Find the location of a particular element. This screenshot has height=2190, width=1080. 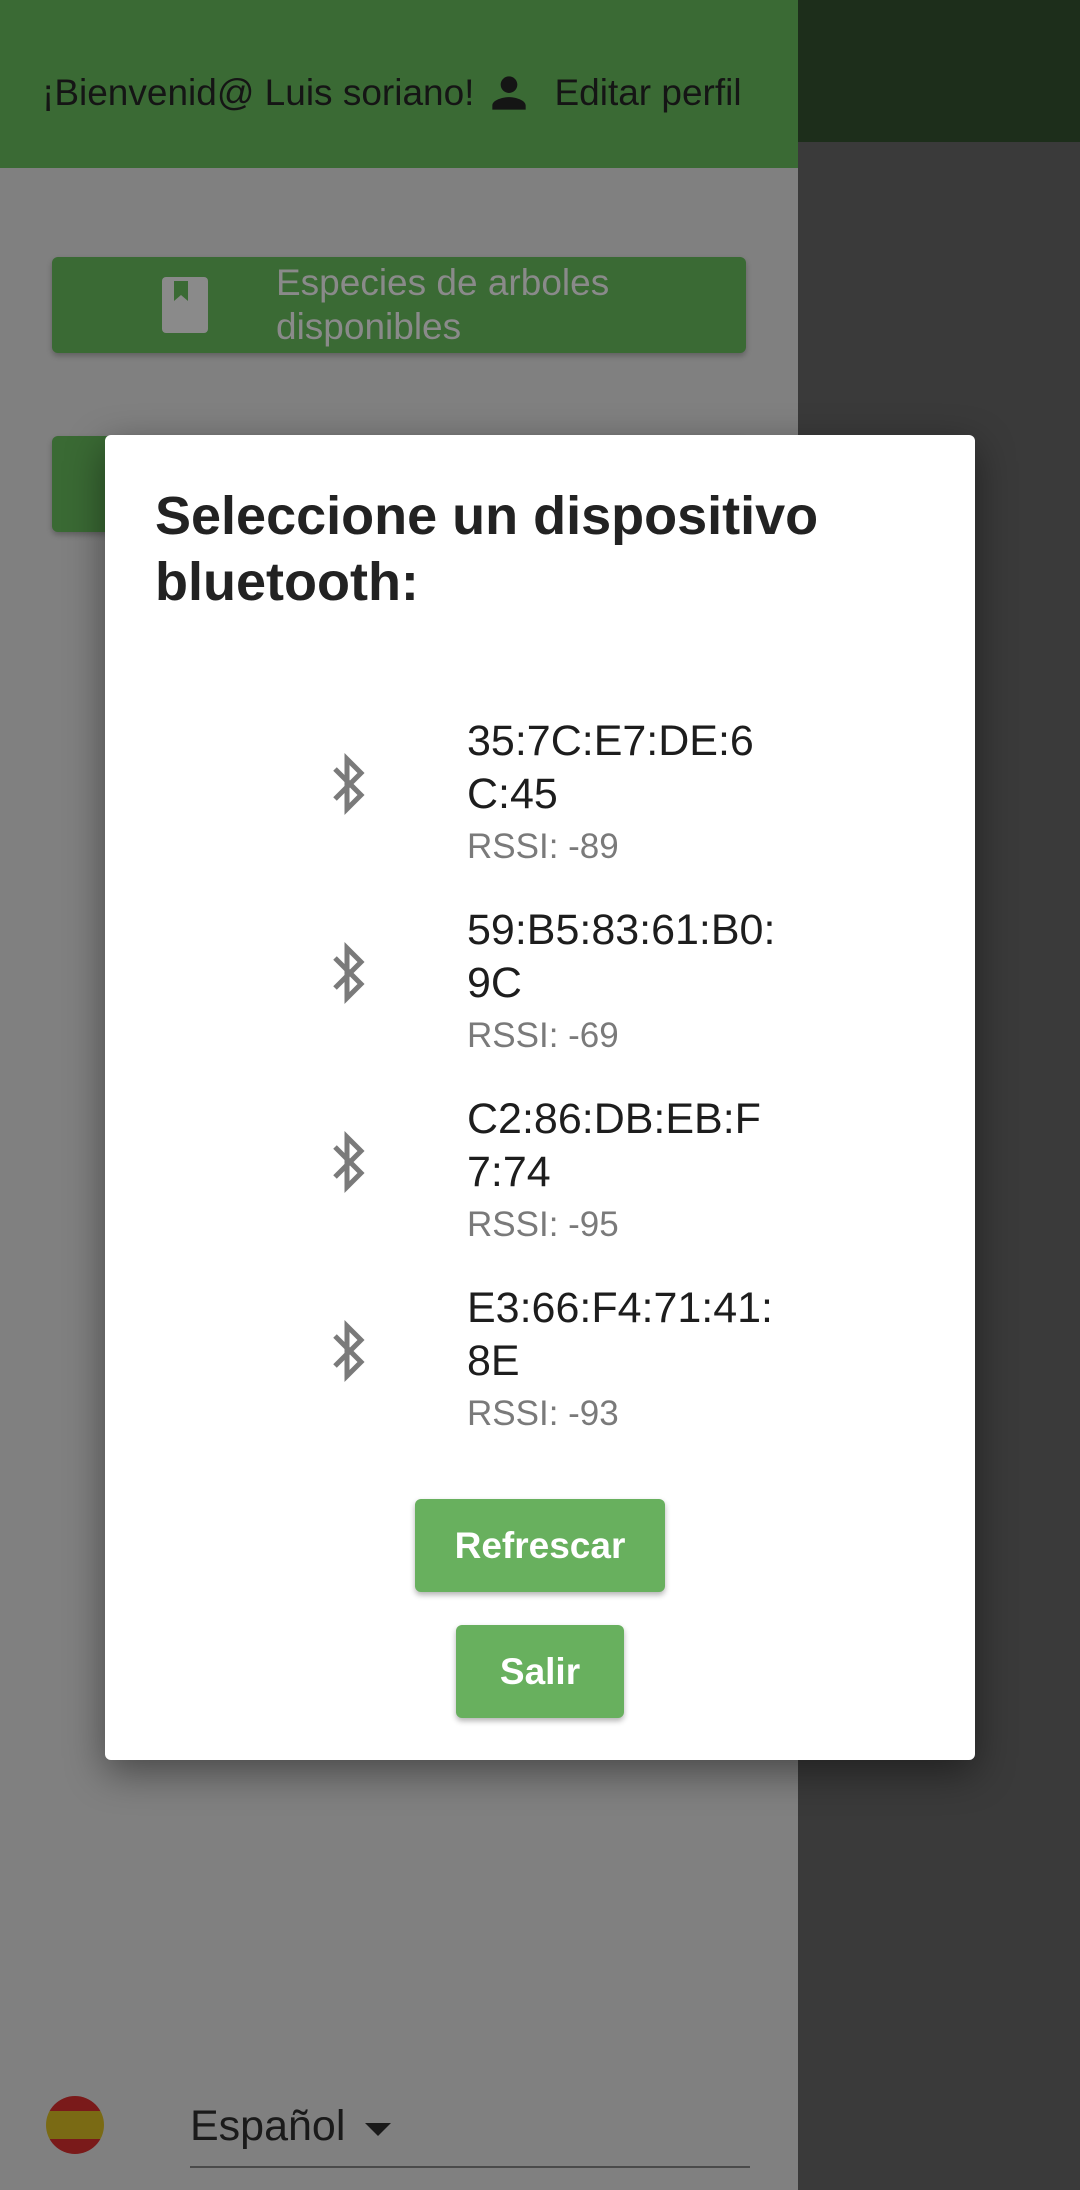

device-item: E3:66:F4:71:41:8E RSSI: -93 is located at coordinates (540, 1364).